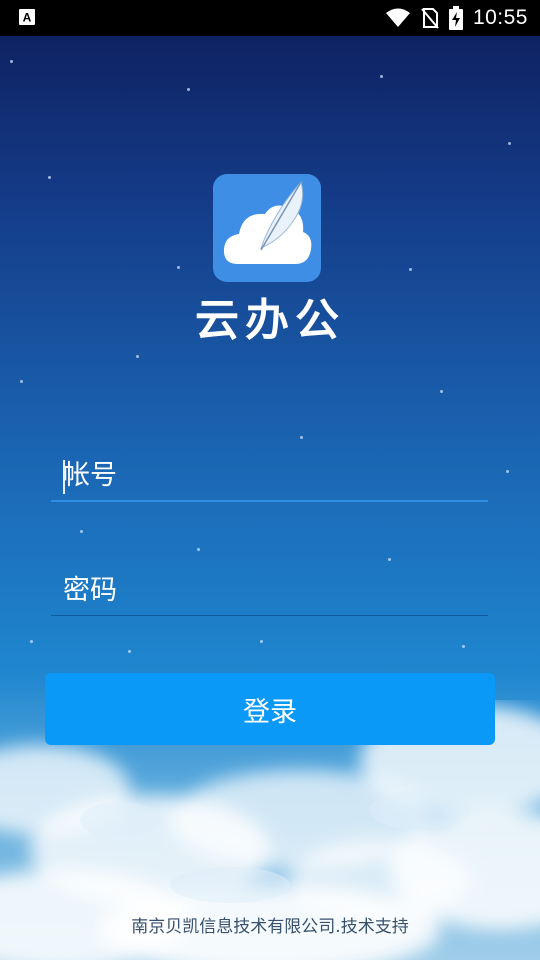 The height and width of the screenshot is (960, 540). I want to click on a-notification-icon: A, so click(27, 17).